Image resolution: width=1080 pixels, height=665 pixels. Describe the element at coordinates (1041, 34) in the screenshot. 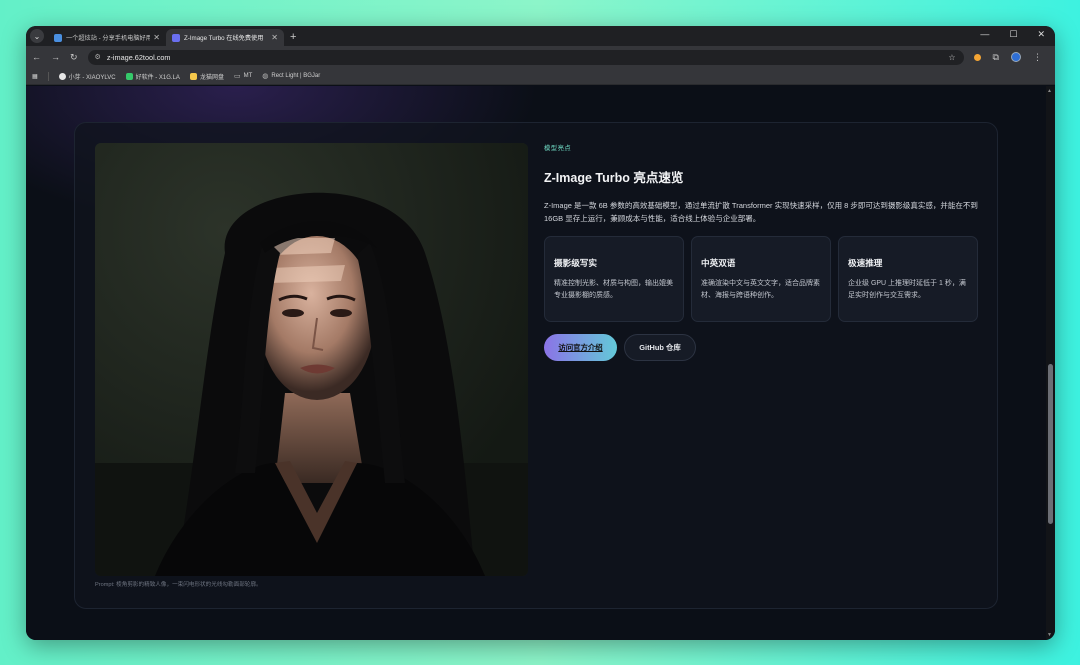

I see `close-window-icon: ✕` at that location.